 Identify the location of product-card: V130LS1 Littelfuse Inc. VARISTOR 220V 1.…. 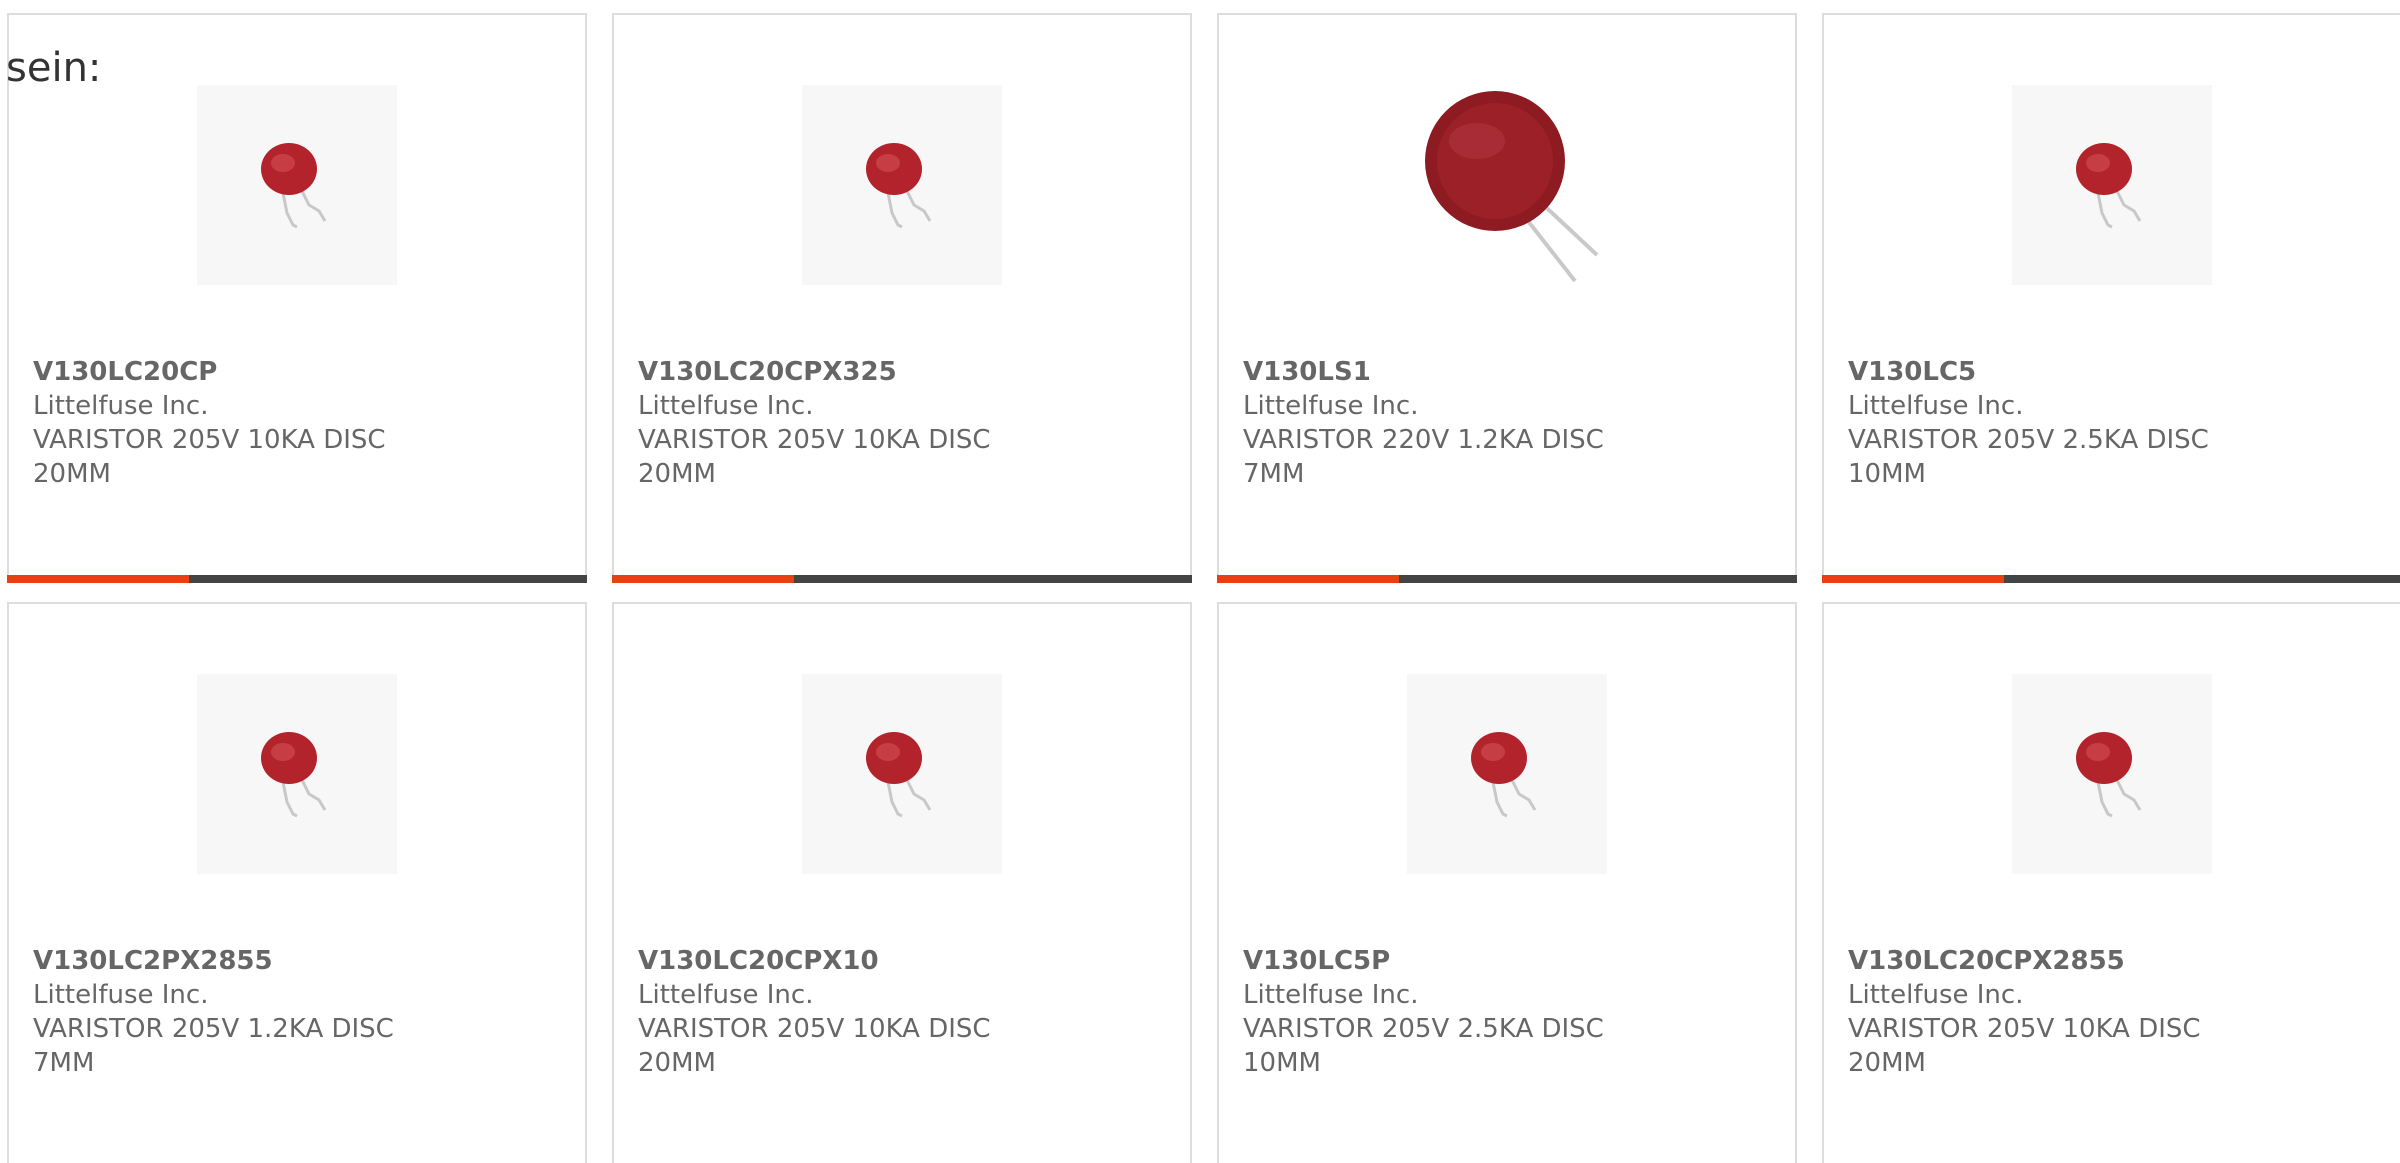
(1507, 298).